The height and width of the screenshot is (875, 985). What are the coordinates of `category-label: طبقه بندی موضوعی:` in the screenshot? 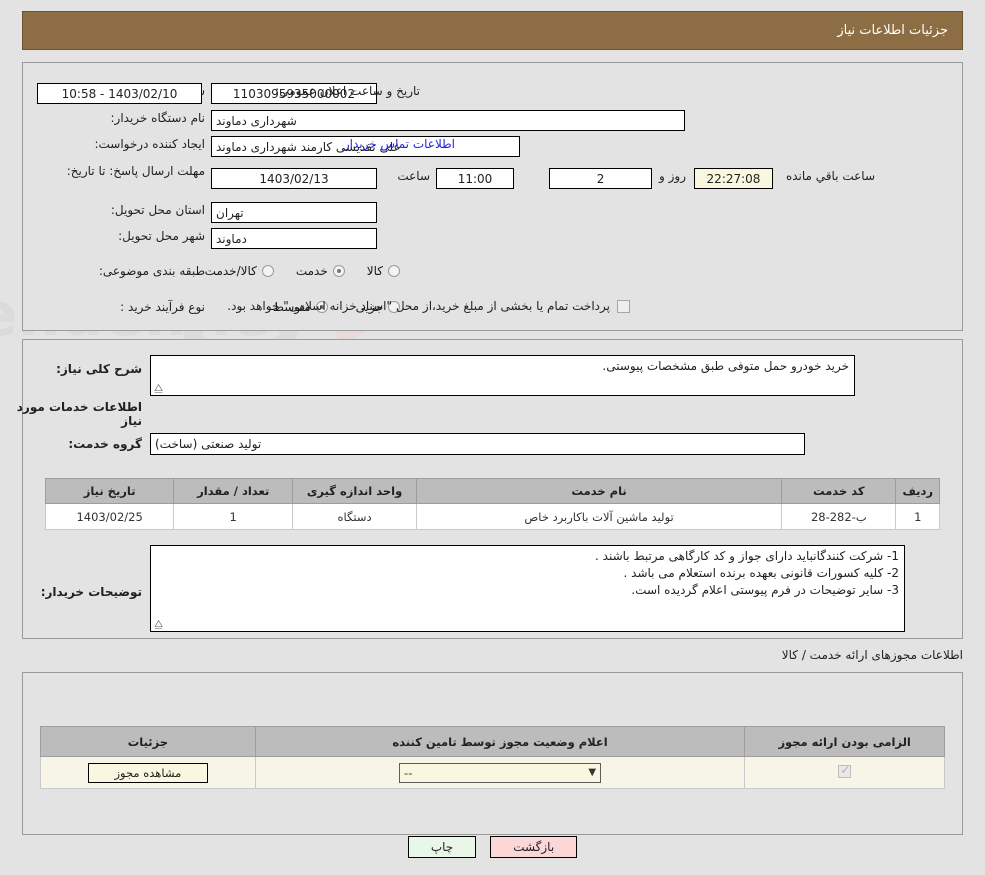 It's located at (151, 271).